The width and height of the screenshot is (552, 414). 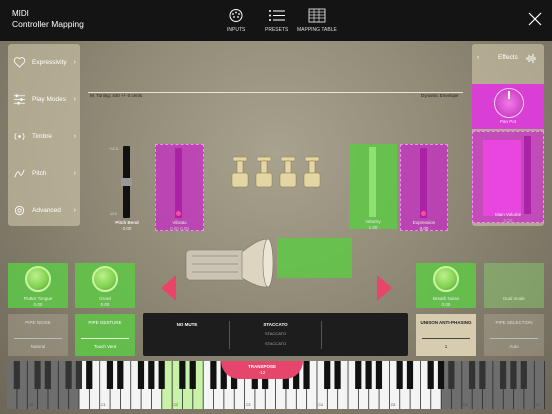 I want to click on gear-icon, so click(x=19, y=210).